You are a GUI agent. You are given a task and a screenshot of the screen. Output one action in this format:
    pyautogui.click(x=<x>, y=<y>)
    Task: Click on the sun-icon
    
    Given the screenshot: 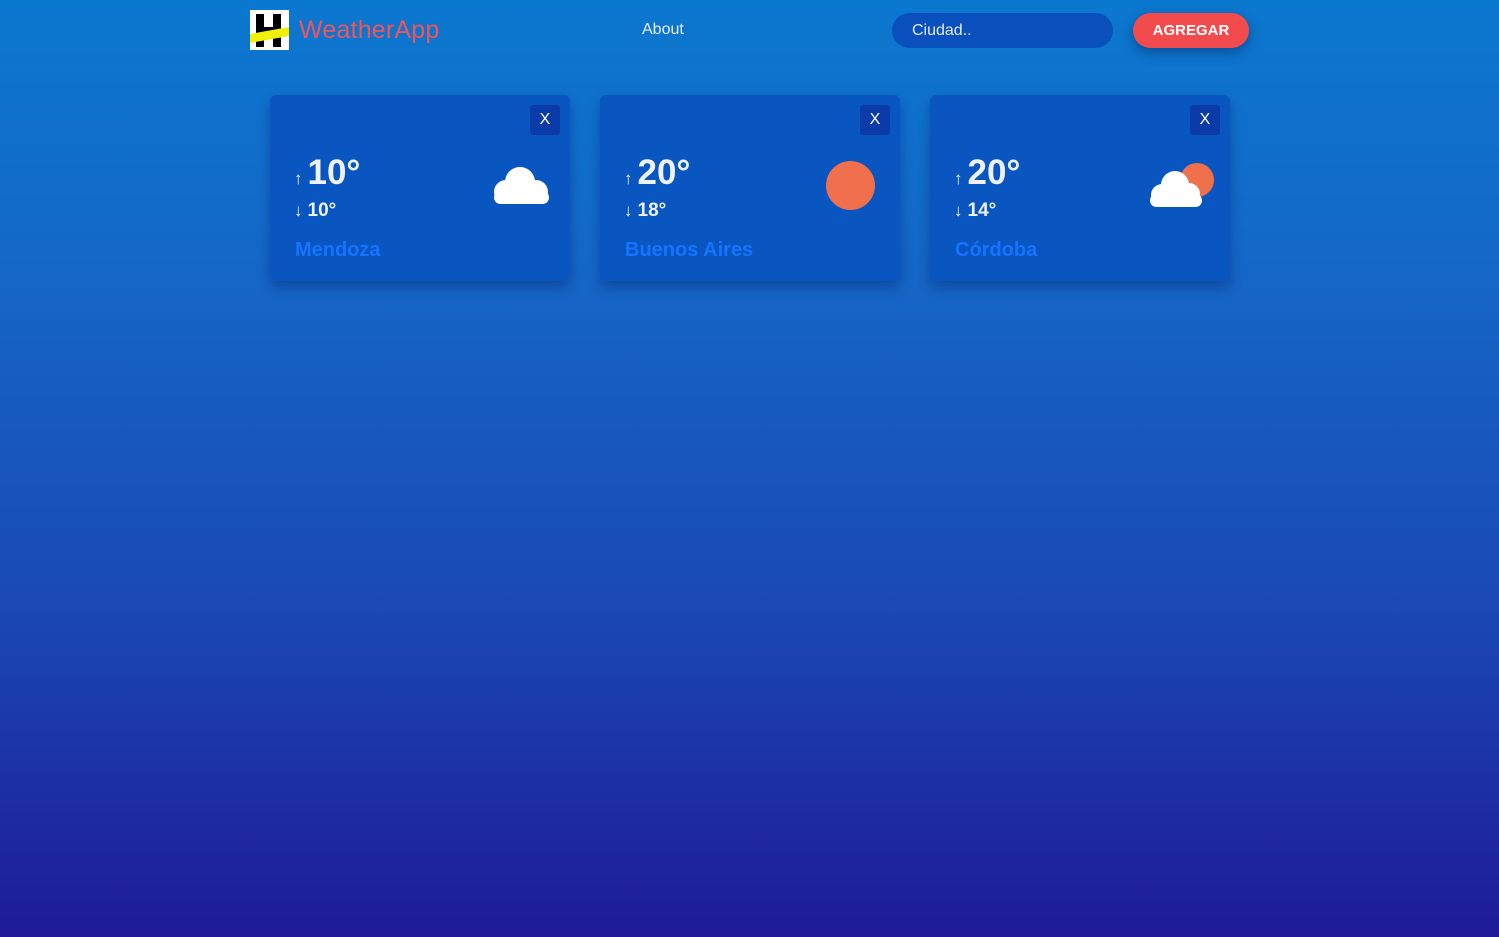 What is the action you would take?
    pyautogui.click(x=850, y=185)
    